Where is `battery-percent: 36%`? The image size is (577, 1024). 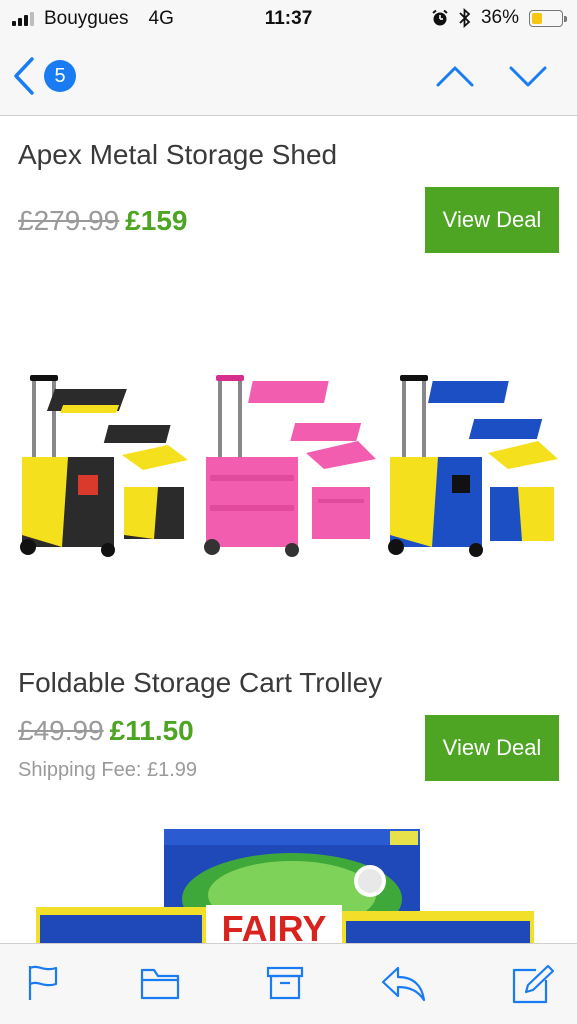 battery-percent: 36% is located at coordinates (499, 17).